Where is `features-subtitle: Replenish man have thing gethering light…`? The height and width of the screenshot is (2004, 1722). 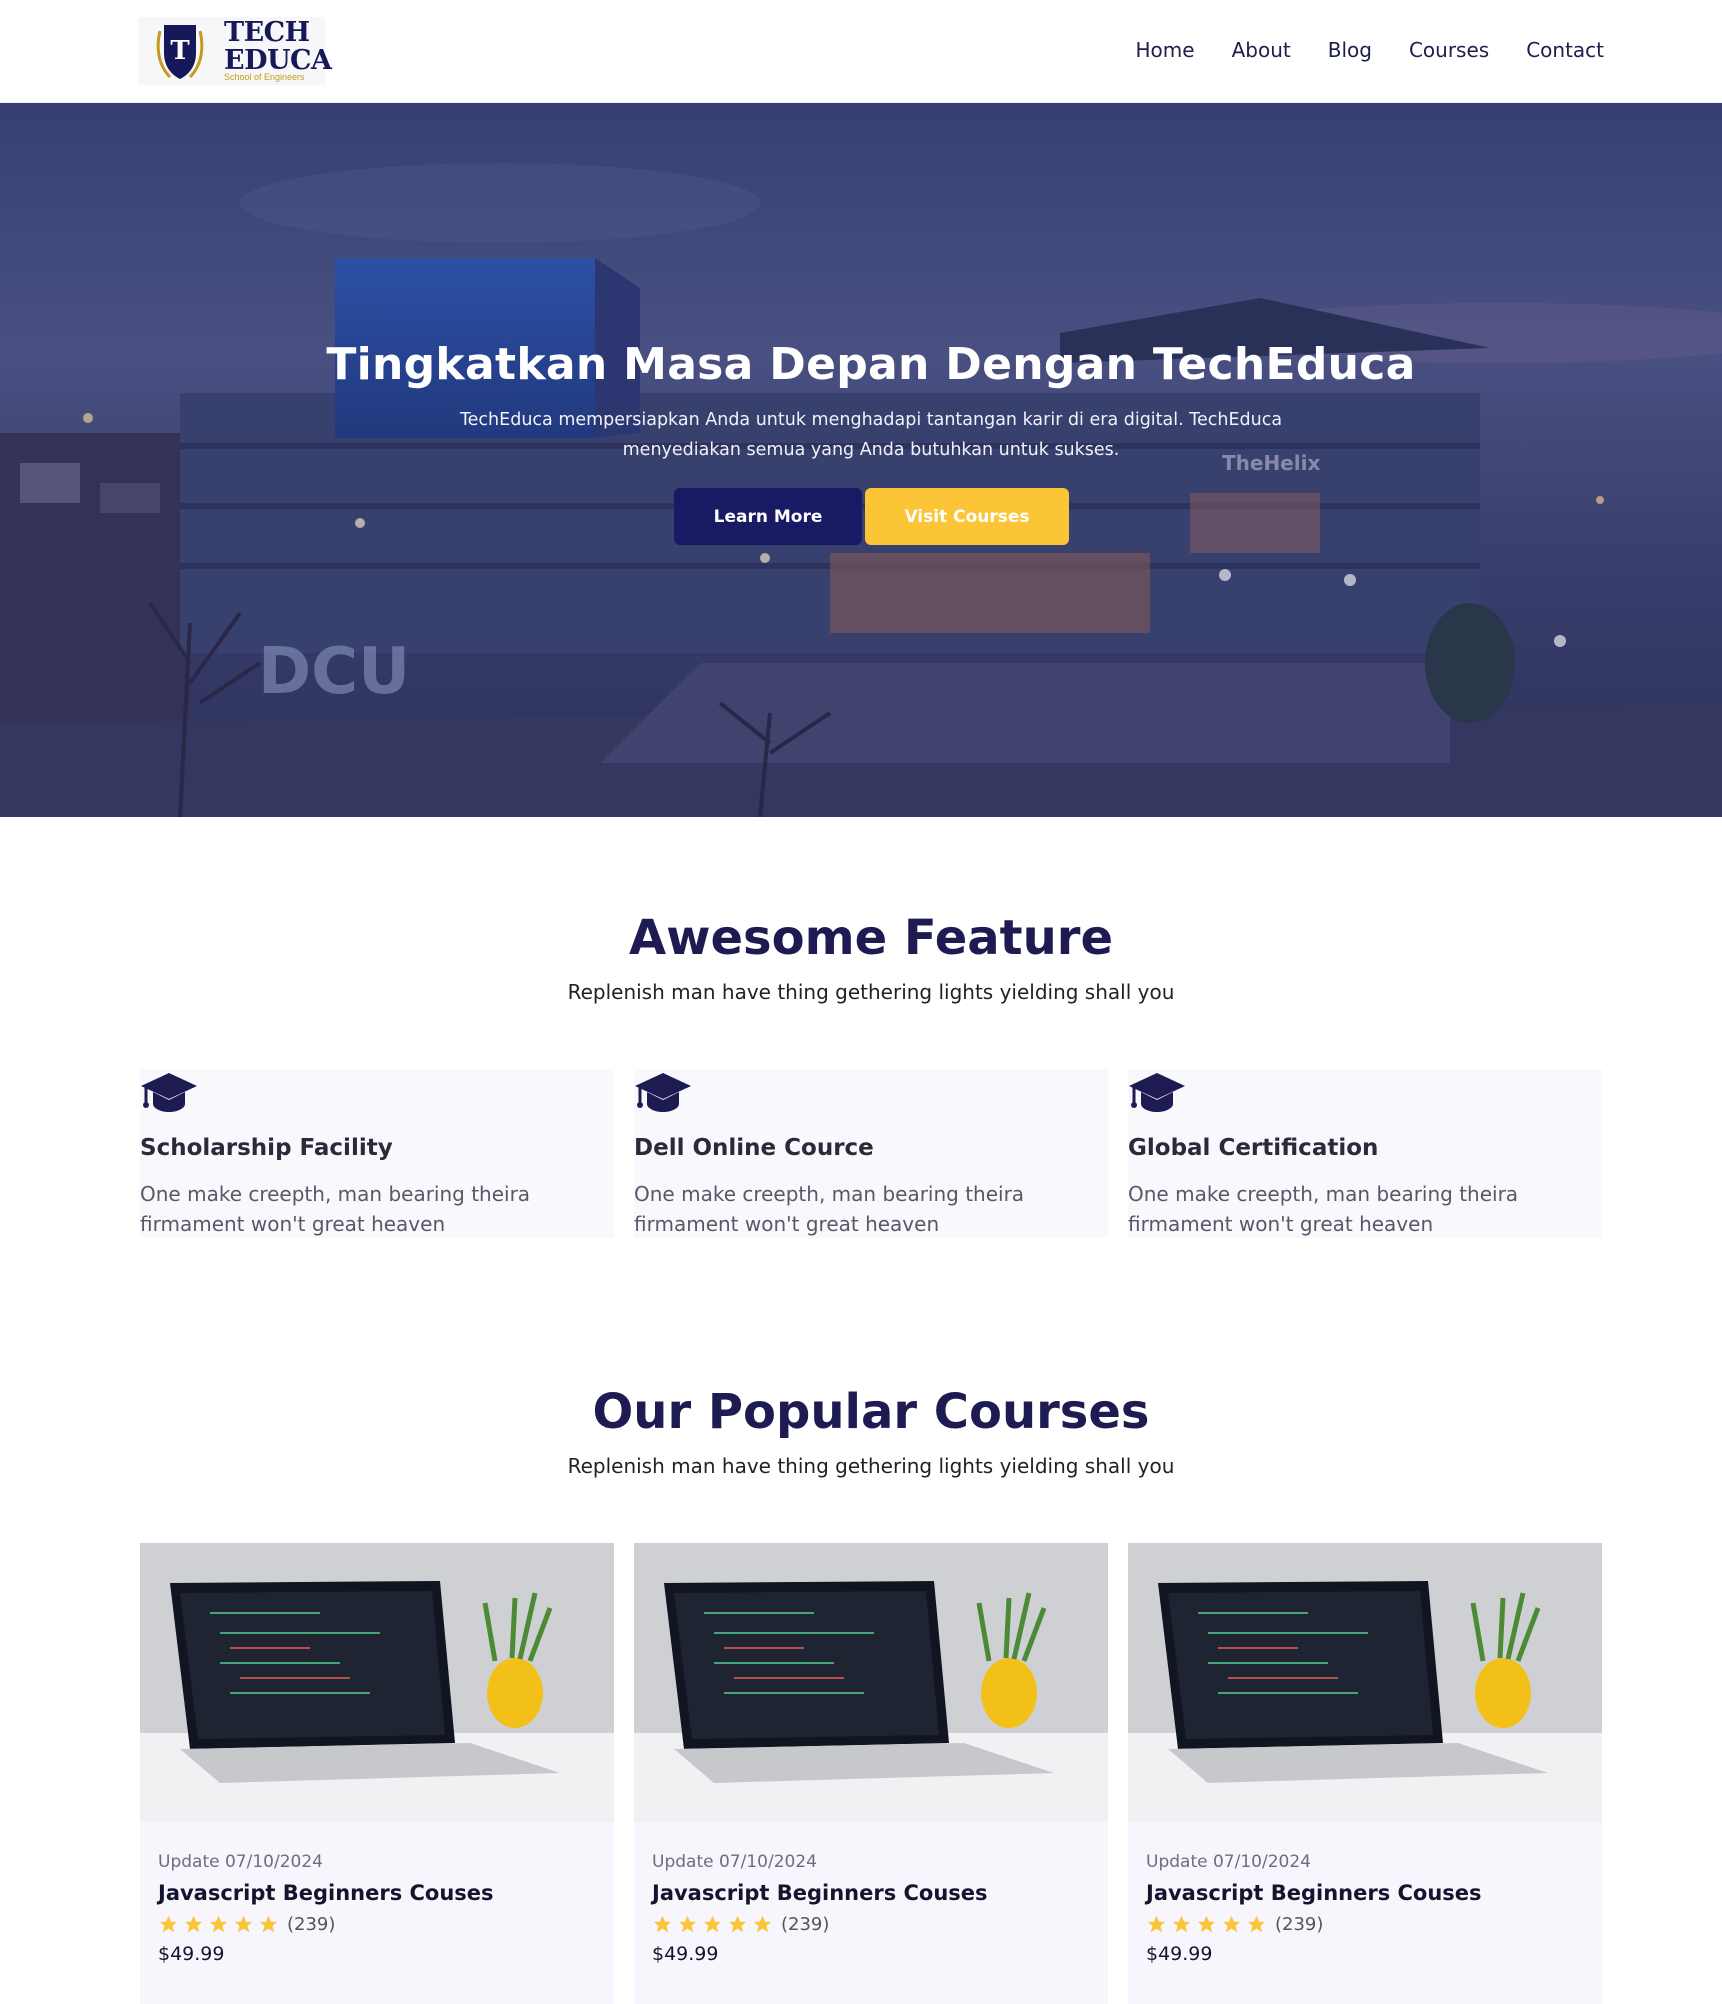
features-subtitle: Replenish man have thing gethering light… is located at coordinates (871, 992).